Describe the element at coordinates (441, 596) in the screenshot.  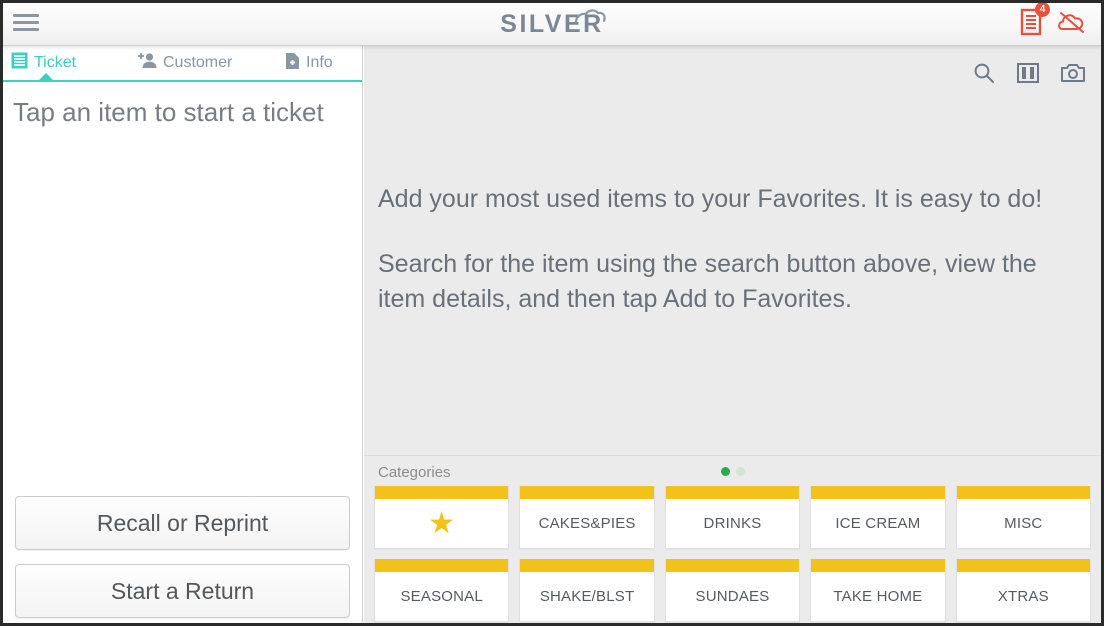
I see `category-tile-label: SEASONAL` at that location.